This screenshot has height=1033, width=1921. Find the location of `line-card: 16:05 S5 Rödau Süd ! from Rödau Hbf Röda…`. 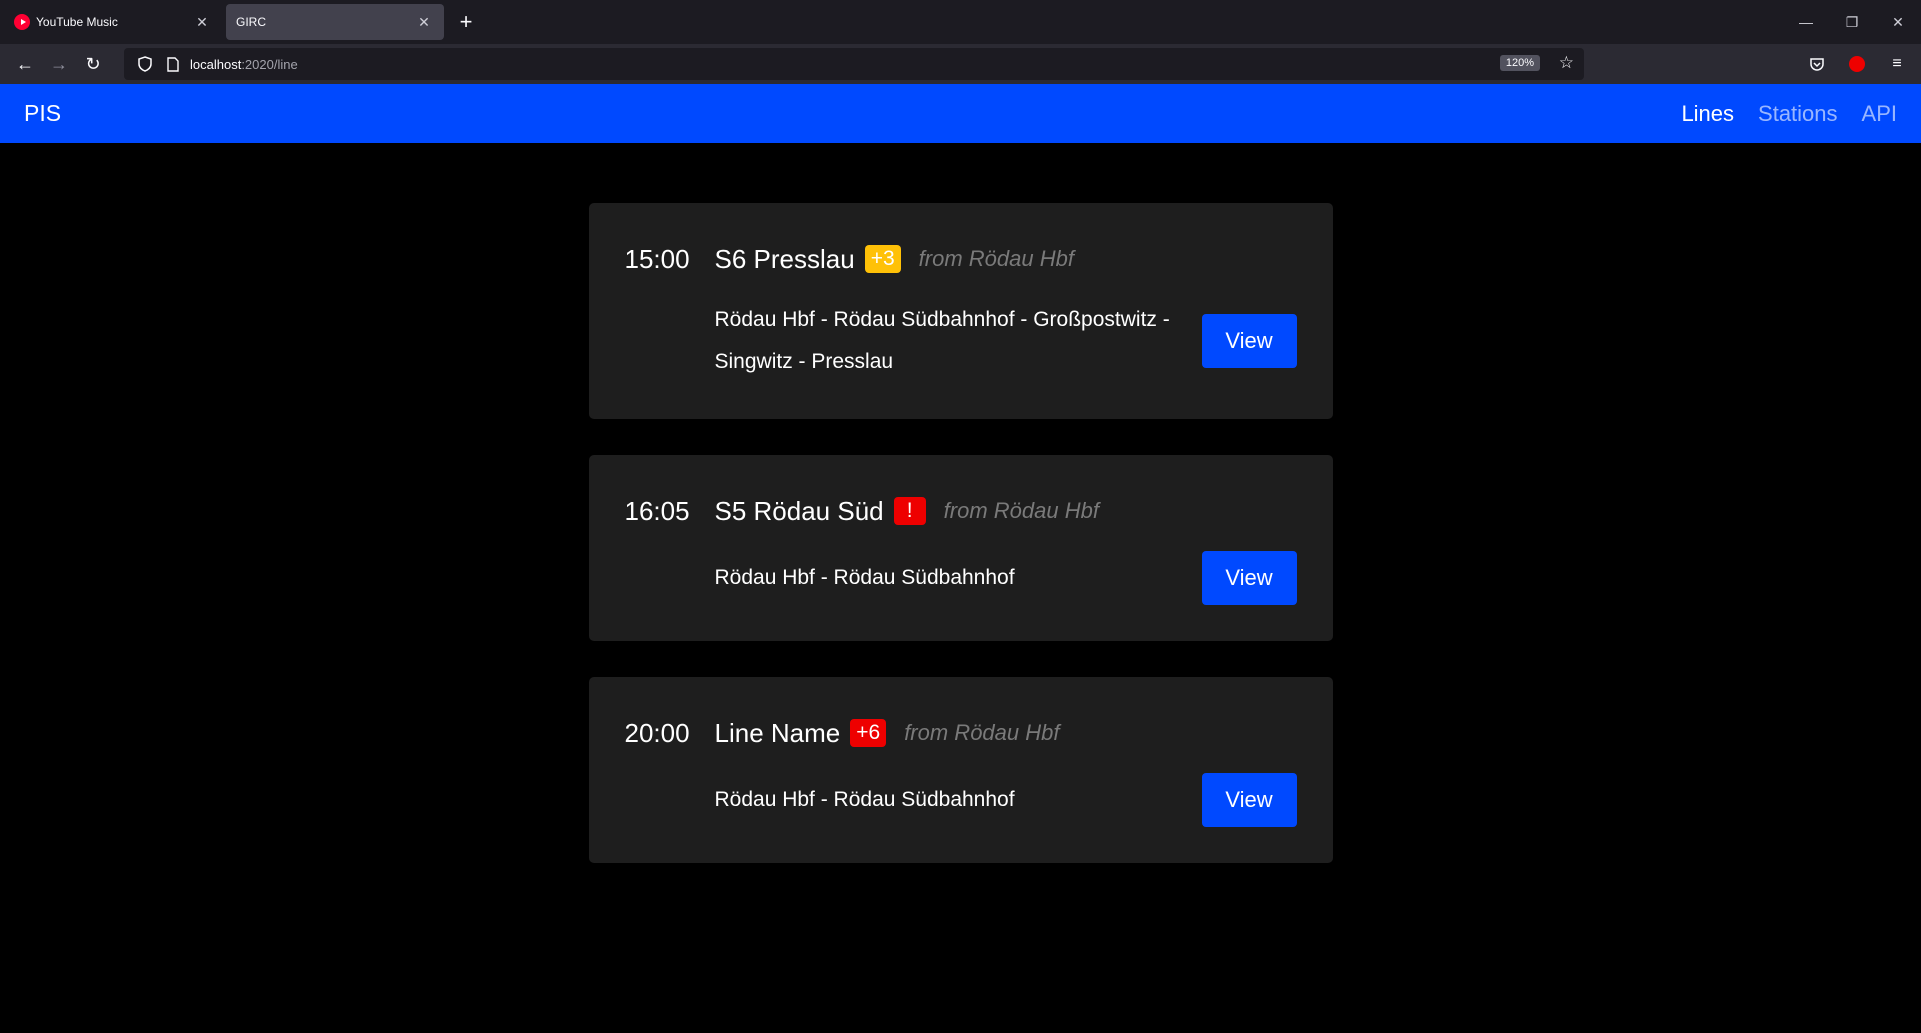

line-card: 16:05 S5 Rödau Süd ! from Rödau Hbf Röda… is located at coordinates (960, 548).